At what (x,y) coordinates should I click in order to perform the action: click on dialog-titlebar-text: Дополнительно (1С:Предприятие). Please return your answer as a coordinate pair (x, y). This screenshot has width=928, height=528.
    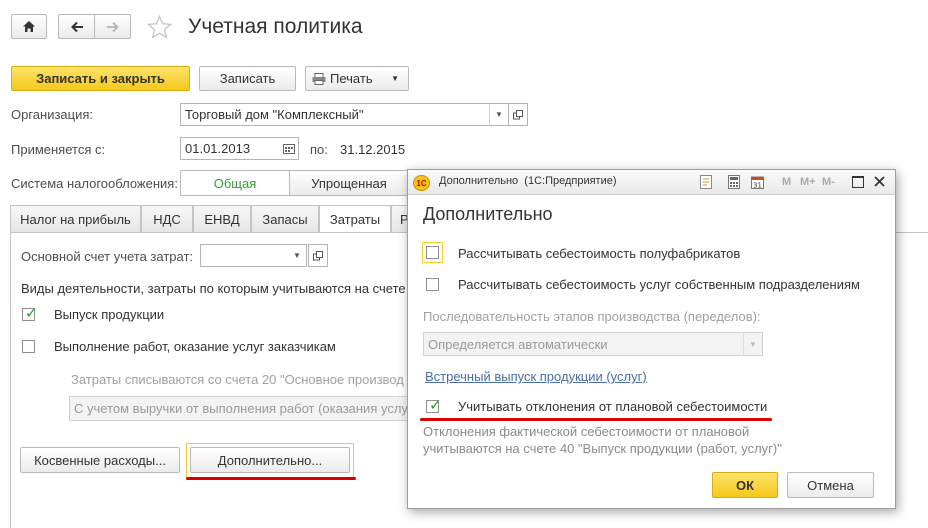
    Looking at the image, I should click on (528, 181).